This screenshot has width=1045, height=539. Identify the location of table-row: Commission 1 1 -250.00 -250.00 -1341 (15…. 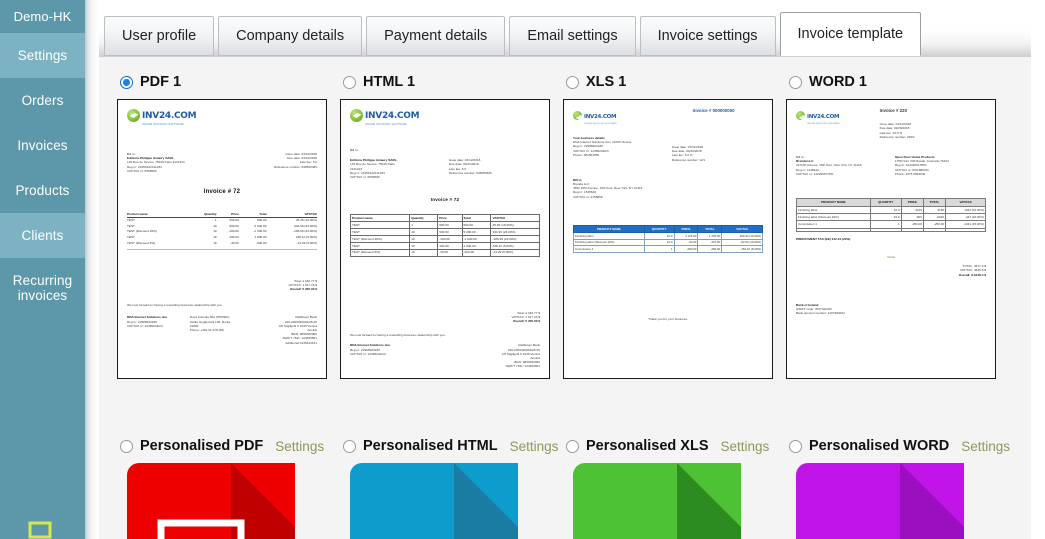
(891, 224).